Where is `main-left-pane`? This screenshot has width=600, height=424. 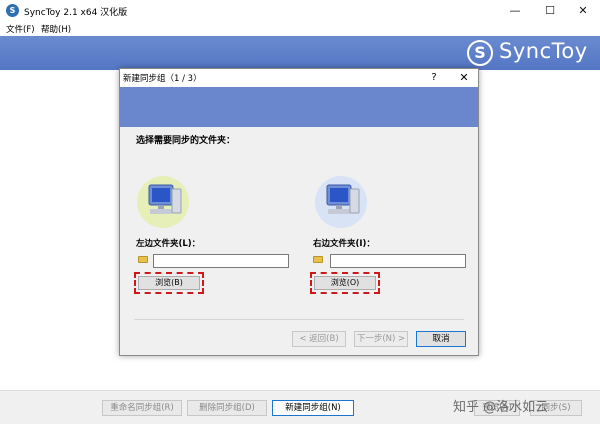
main-left-pane is located at coordinates (48, 213).